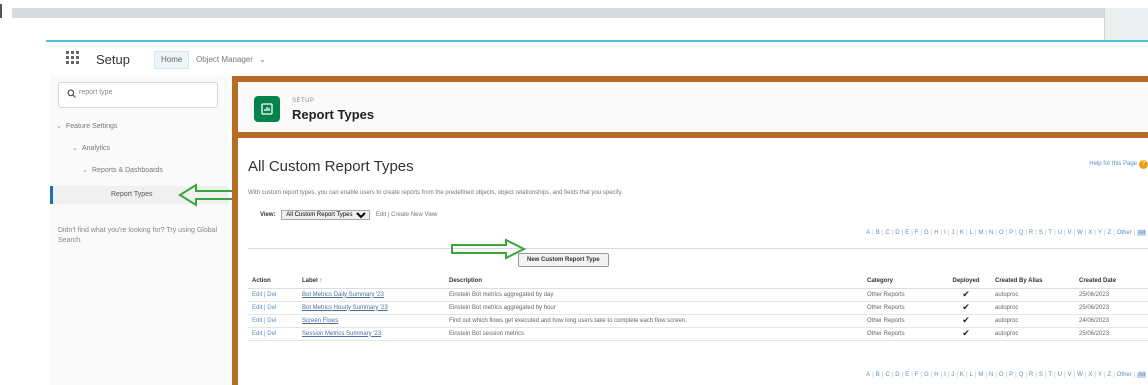 This screenshot has height=385, width=1148. Describe the element at coordinates (371, 321) in the screenshot. I see `row-label-link: Screen Flows` at that location.